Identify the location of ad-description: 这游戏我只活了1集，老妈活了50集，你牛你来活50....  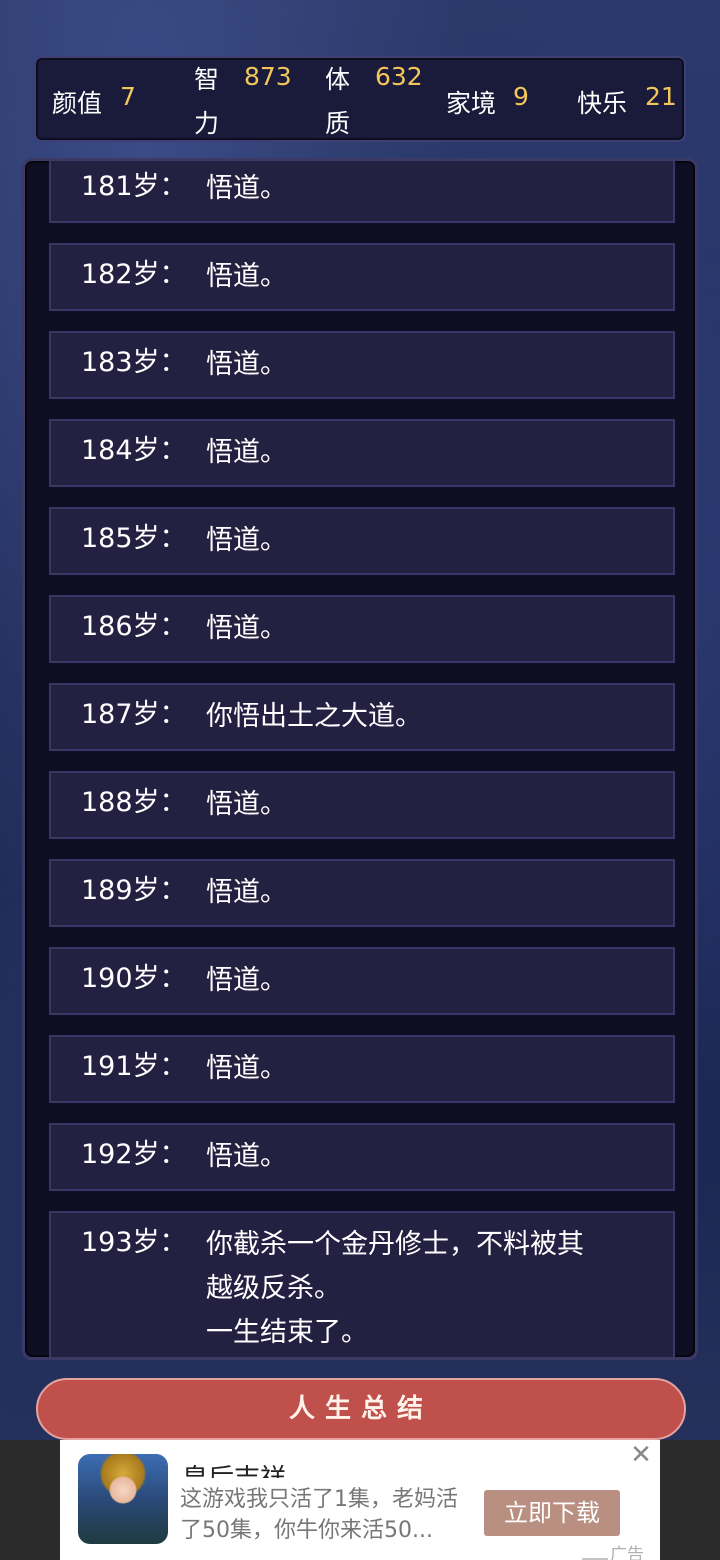
(319, 1515).